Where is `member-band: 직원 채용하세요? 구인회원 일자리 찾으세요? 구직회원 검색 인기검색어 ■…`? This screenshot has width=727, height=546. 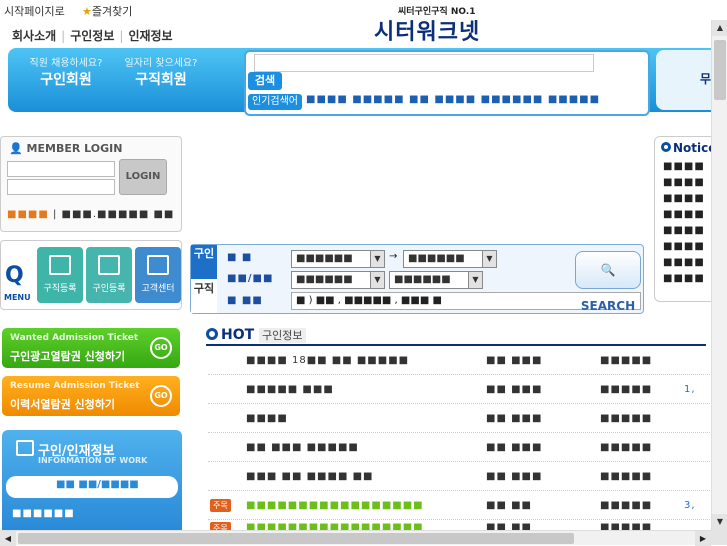 member-band: 직원 채용하세요? 구인회원 일자리 찾으세요? 구직회원 검색 인기검색어 ■… is located at coordinates (367, 82).